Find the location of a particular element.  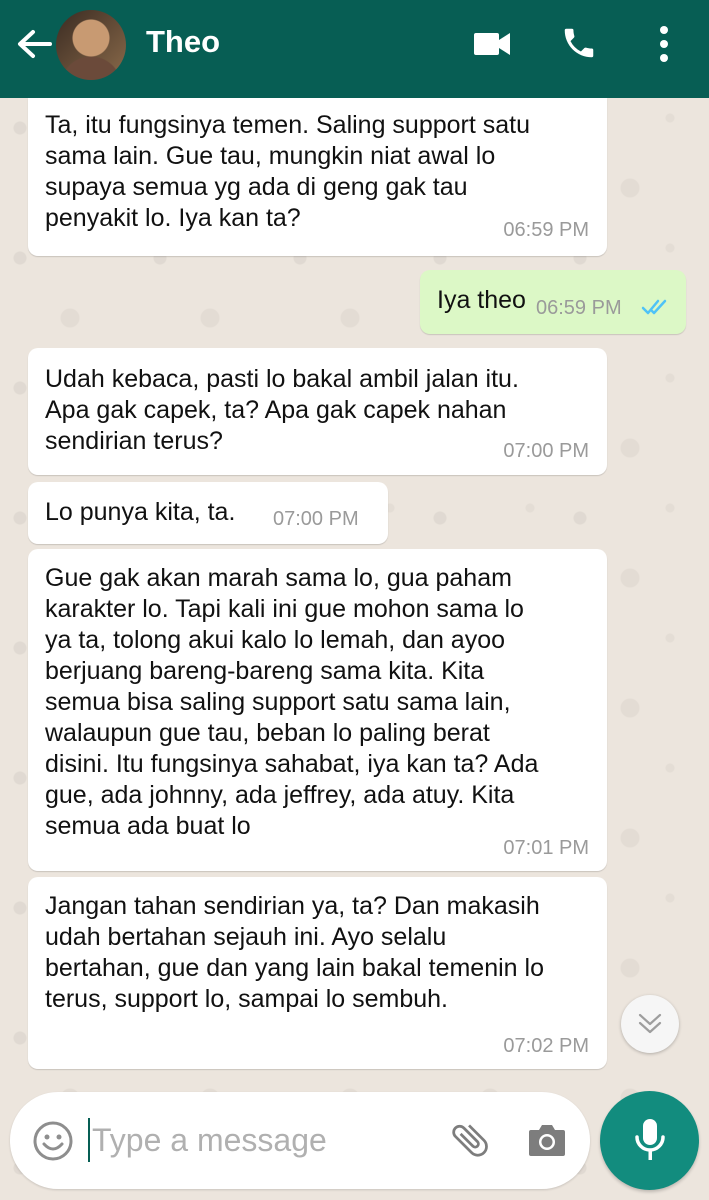

camera-icon is located at coordinates (547, 1140).